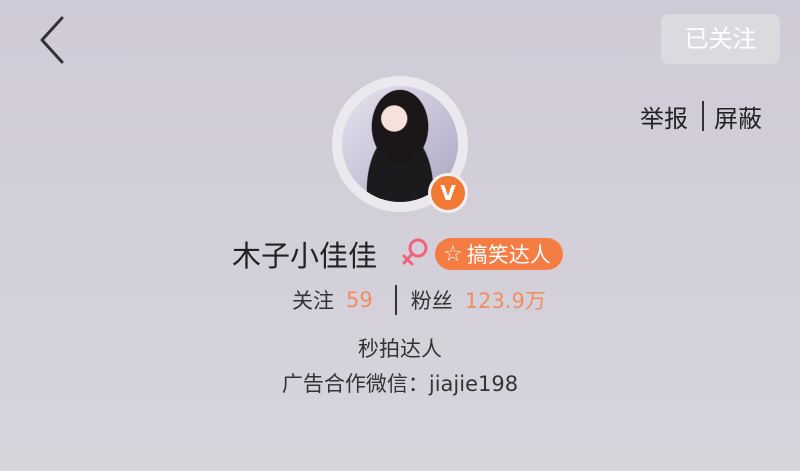 Image resolution: width=800 pixels, height=471 pixels. What do you see at coordinates (395, 300) in the screenshot?
I see `stats-divider` at bounding box center [395, 300].